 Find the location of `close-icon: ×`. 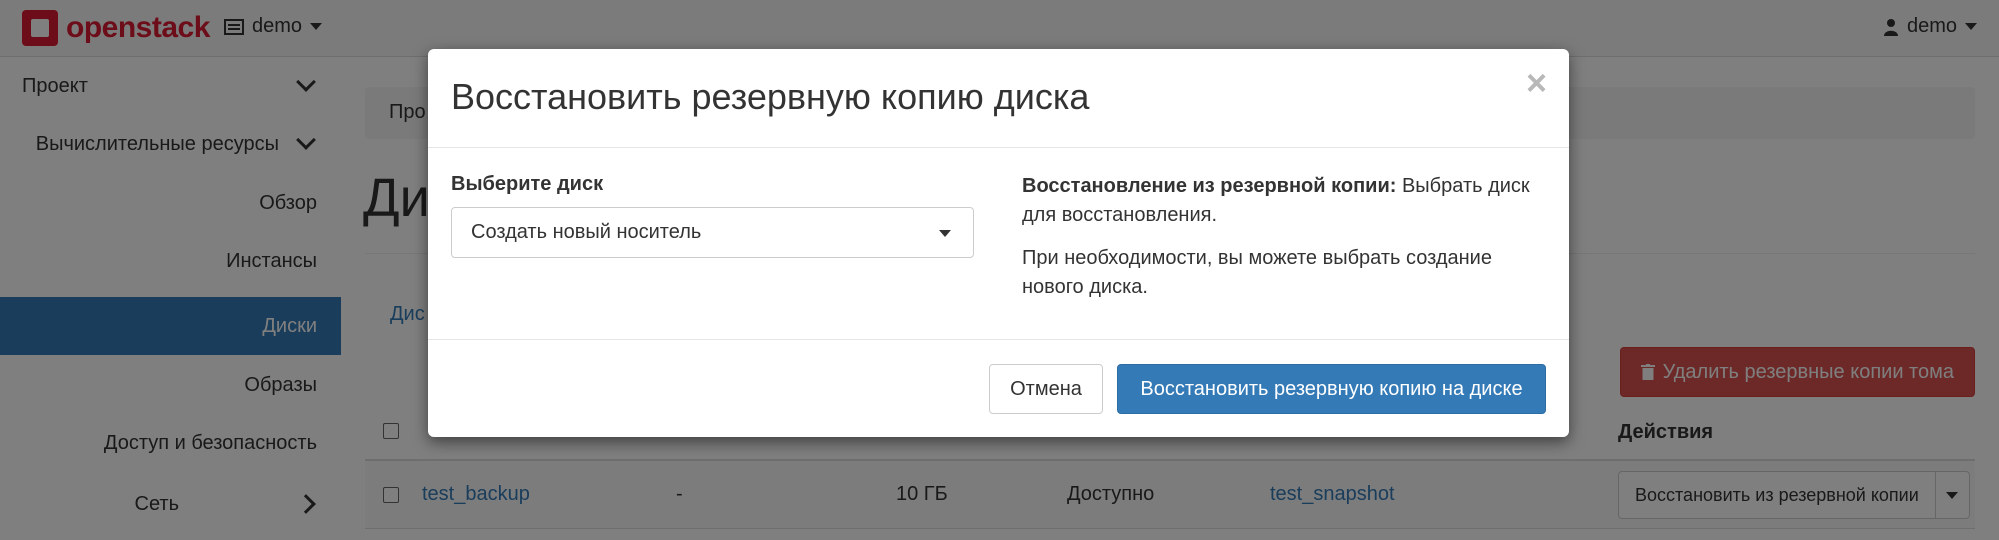

close-icon: × is located at coordinates (1536, 83).